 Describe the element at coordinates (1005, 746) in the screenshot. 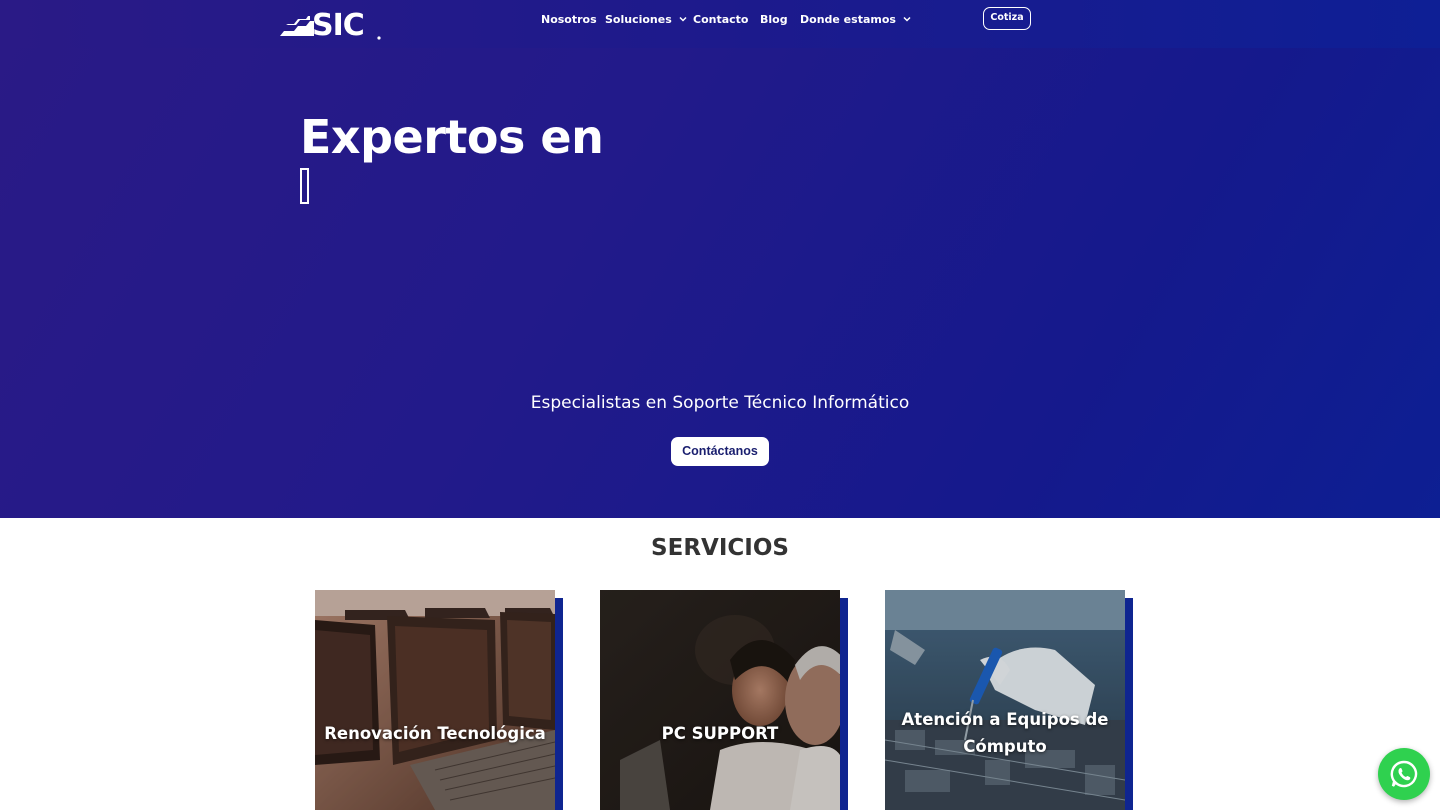

I see `card-label-line2: Cómputo` at that location.